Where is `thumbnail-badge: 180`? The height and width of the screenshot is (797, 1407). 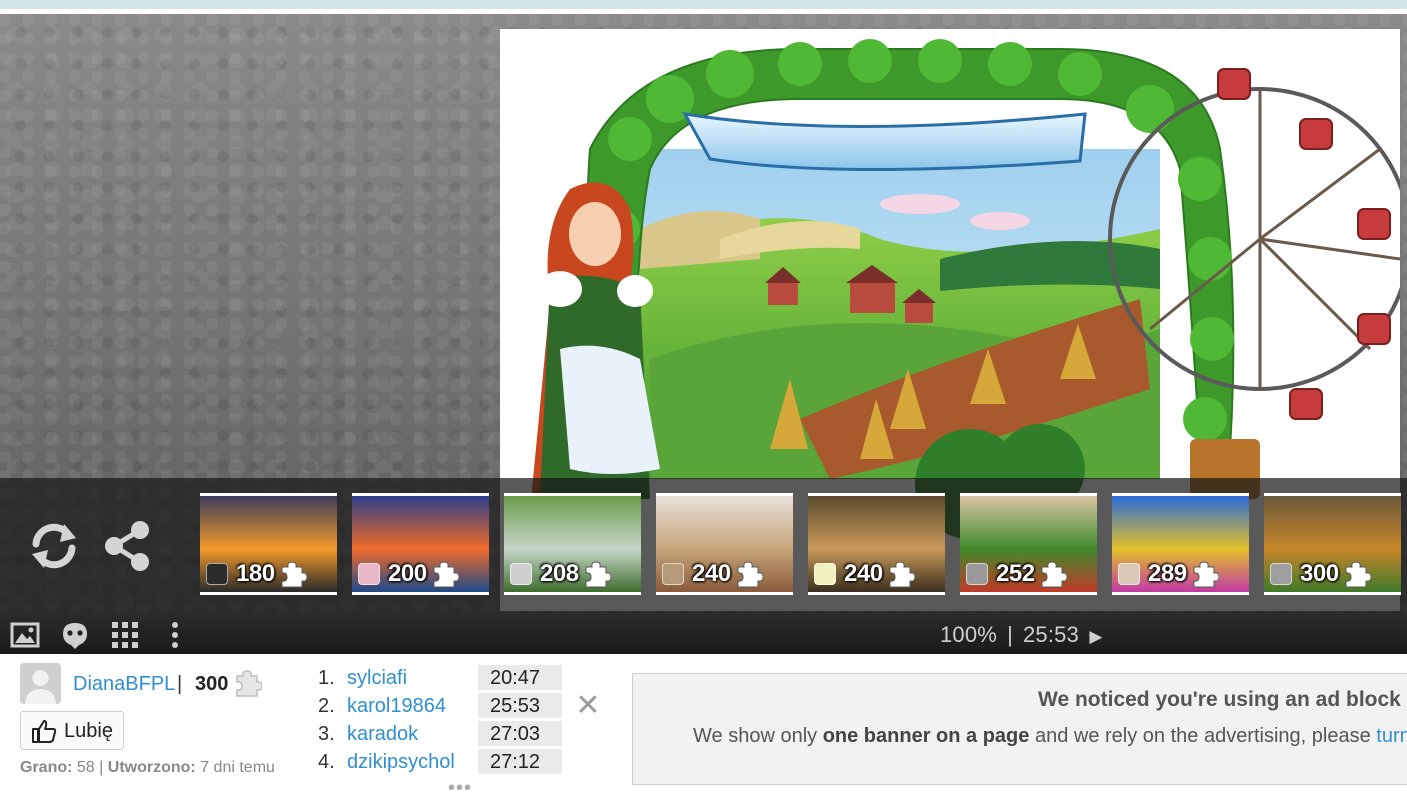 thumbnail-badge: 180 is located at coordinates (256, 574).